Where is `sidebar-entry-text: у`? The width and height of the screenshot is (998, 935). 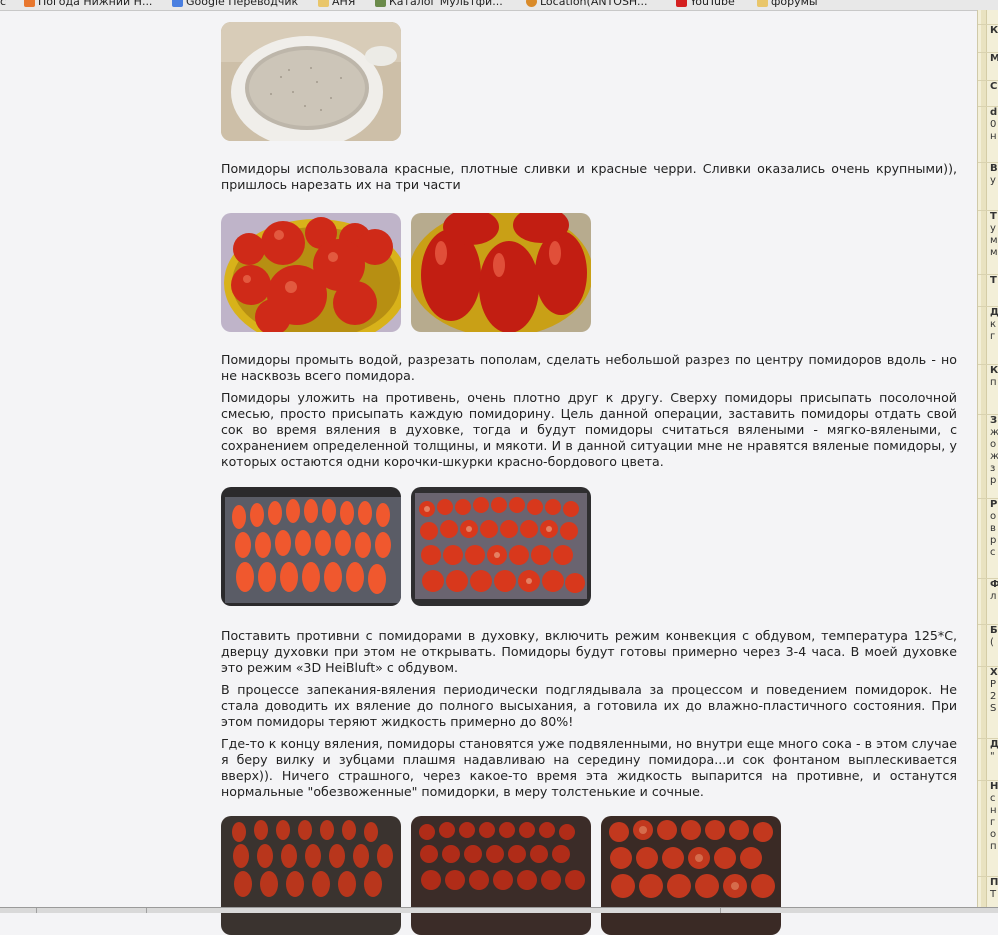 sidebar-entry-text: у is located at coordinates (993, 180).